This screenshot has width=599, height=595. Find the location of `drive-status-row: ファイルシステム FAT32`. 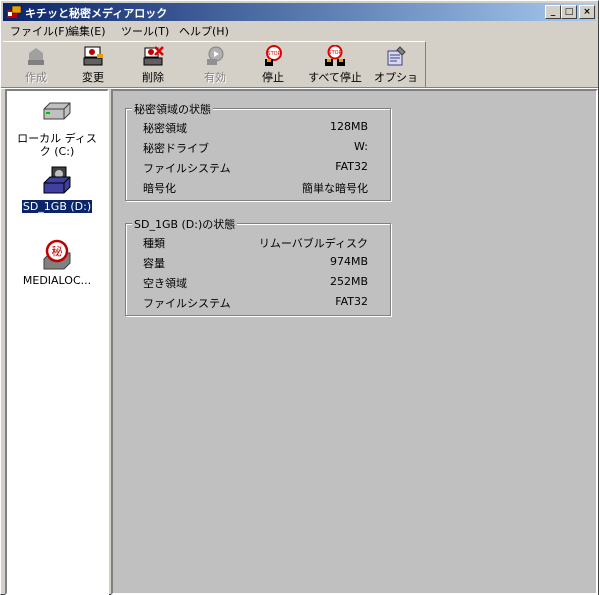

drive-status-row: ファイルシステム FAT32 is located at coordinates (255, 303).